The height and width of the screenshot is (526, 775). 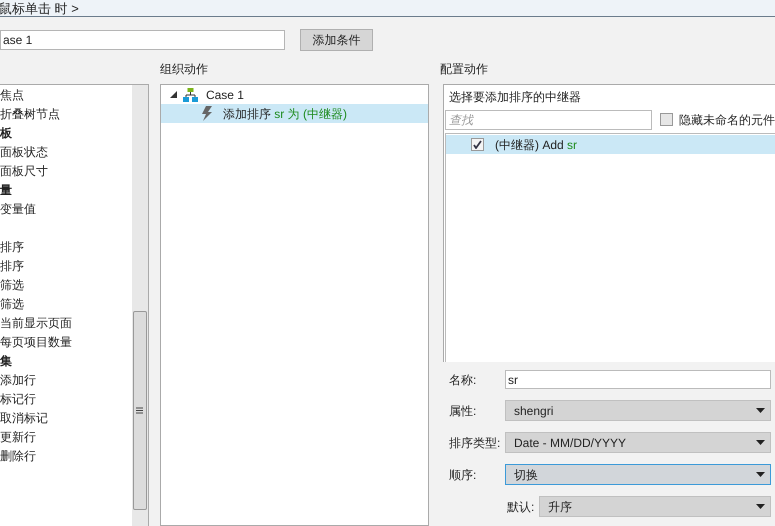 I want to click on add-condition-button: 添加条件, so click(x=336, y=40).